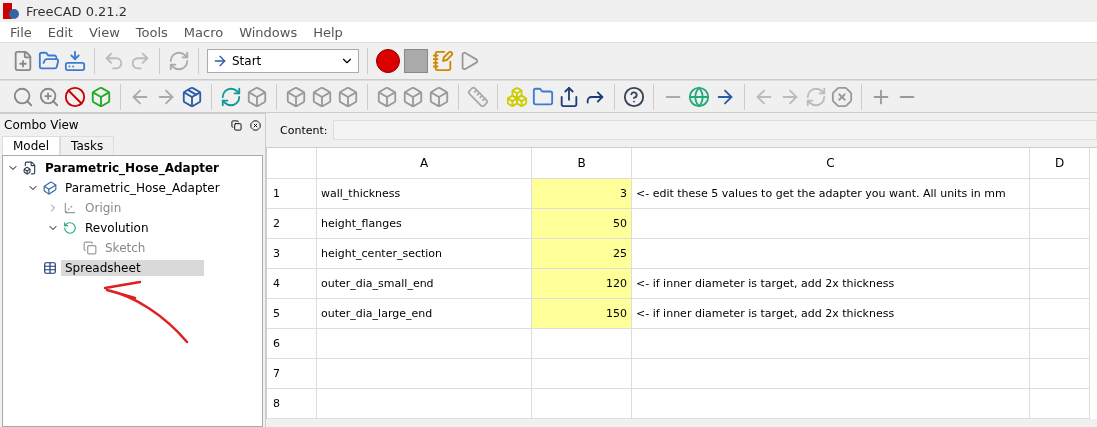  What do you see at coordinates (236, 125) in the screenshot?
I see `undock-icon` at bounding box center [236, 125].